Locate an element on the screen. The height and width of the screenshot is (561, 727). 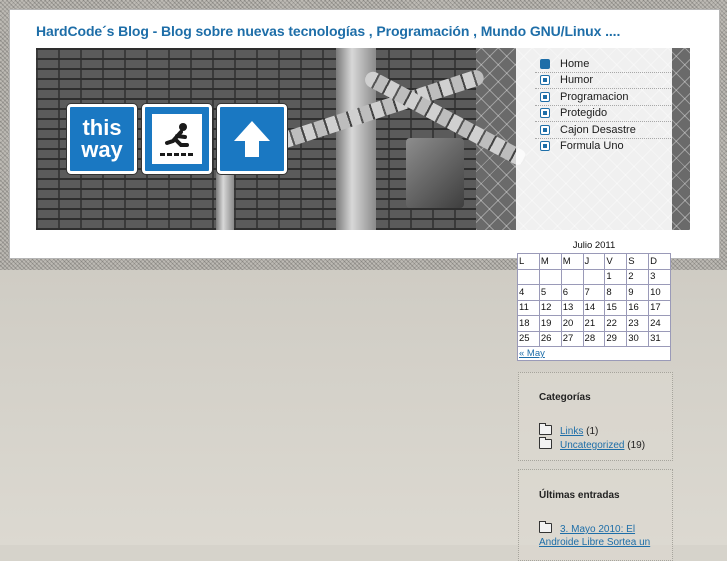
calendar-day: 9 is located at coordinates (638, 292).